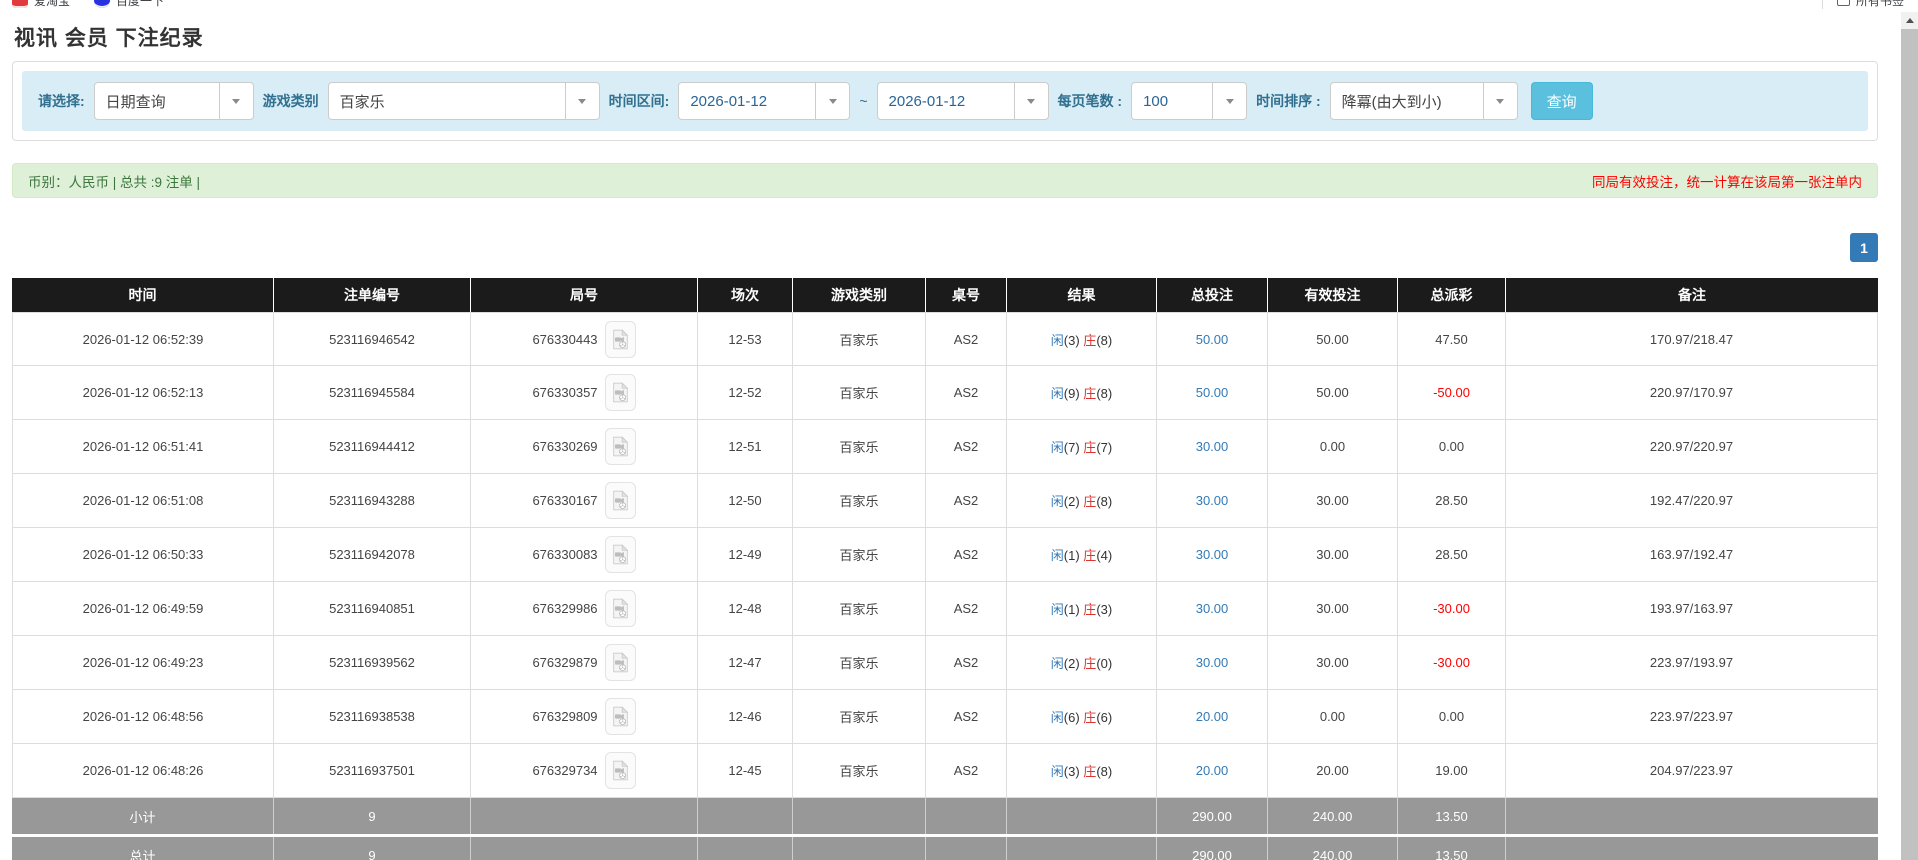 This screenshot has width=1918, height=860. I want to click on cell-remark: 223.97/193.97, so click(1692, 663).